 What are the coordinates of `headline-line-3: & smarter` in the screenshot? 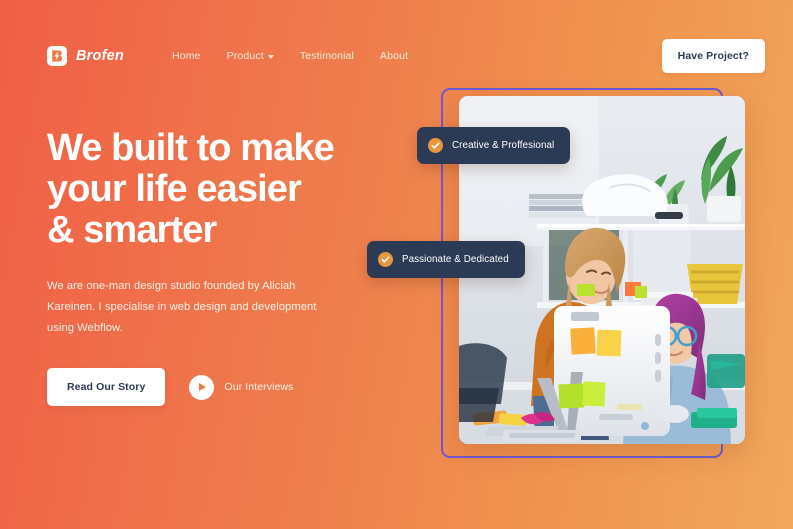 It's located at (132, 230).